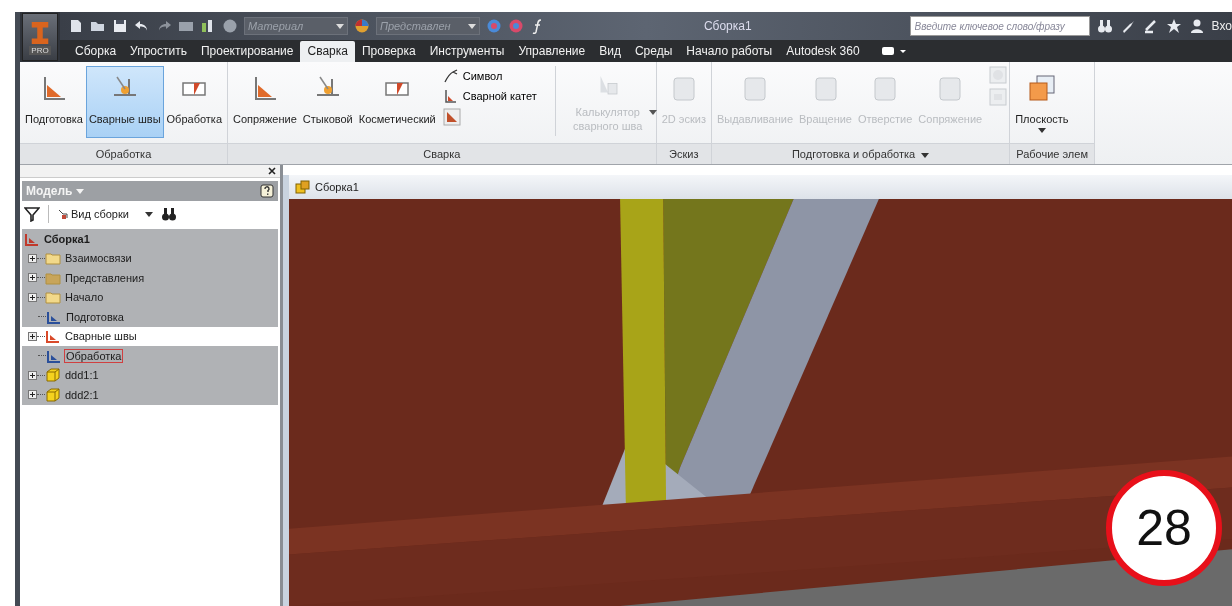 This screenshot has height=606, width=1232. Describe the element at coordinates (397, 102) in the screenshot. I see `ribbon-button: Косметический` at that location.